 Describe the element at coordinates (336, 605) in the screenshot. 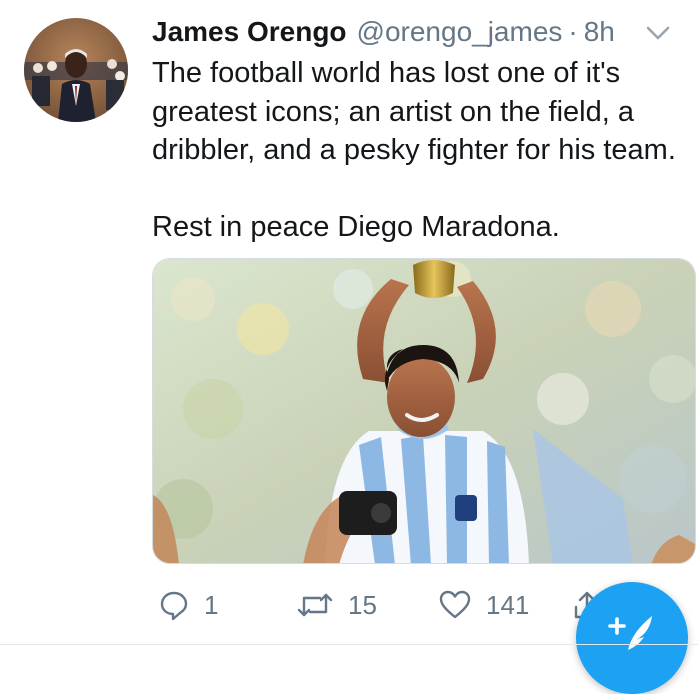

I see `retweet-button: 15` at that location.